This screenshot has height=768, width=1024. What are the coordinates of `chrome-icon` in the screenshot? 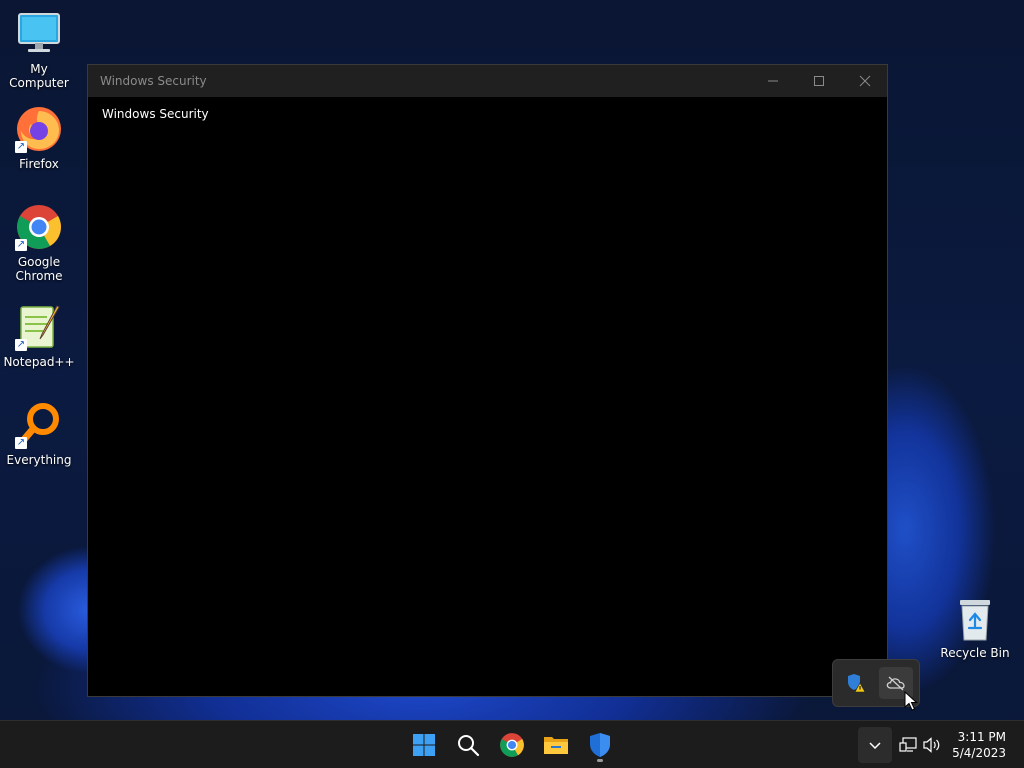 It's located at (512, 745).